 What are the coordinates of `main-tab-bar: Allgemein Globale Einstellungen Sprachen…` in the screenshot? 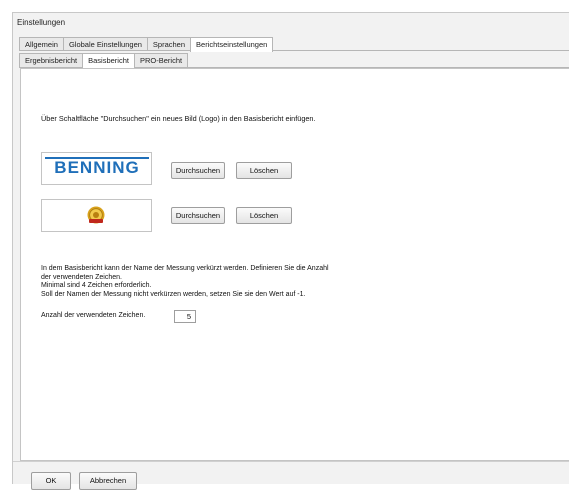 It's located at (146, 44).